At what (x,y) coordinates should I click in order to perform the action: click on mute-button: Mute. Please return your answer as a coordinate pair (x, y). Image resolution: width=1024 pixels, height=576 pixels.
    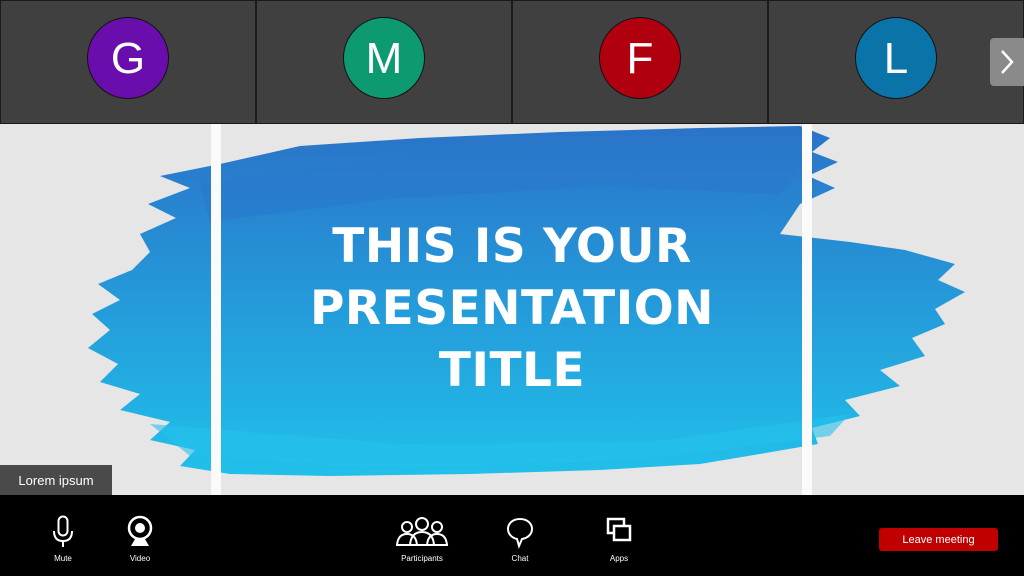
    Looking at the image, I should click on (63, 539).